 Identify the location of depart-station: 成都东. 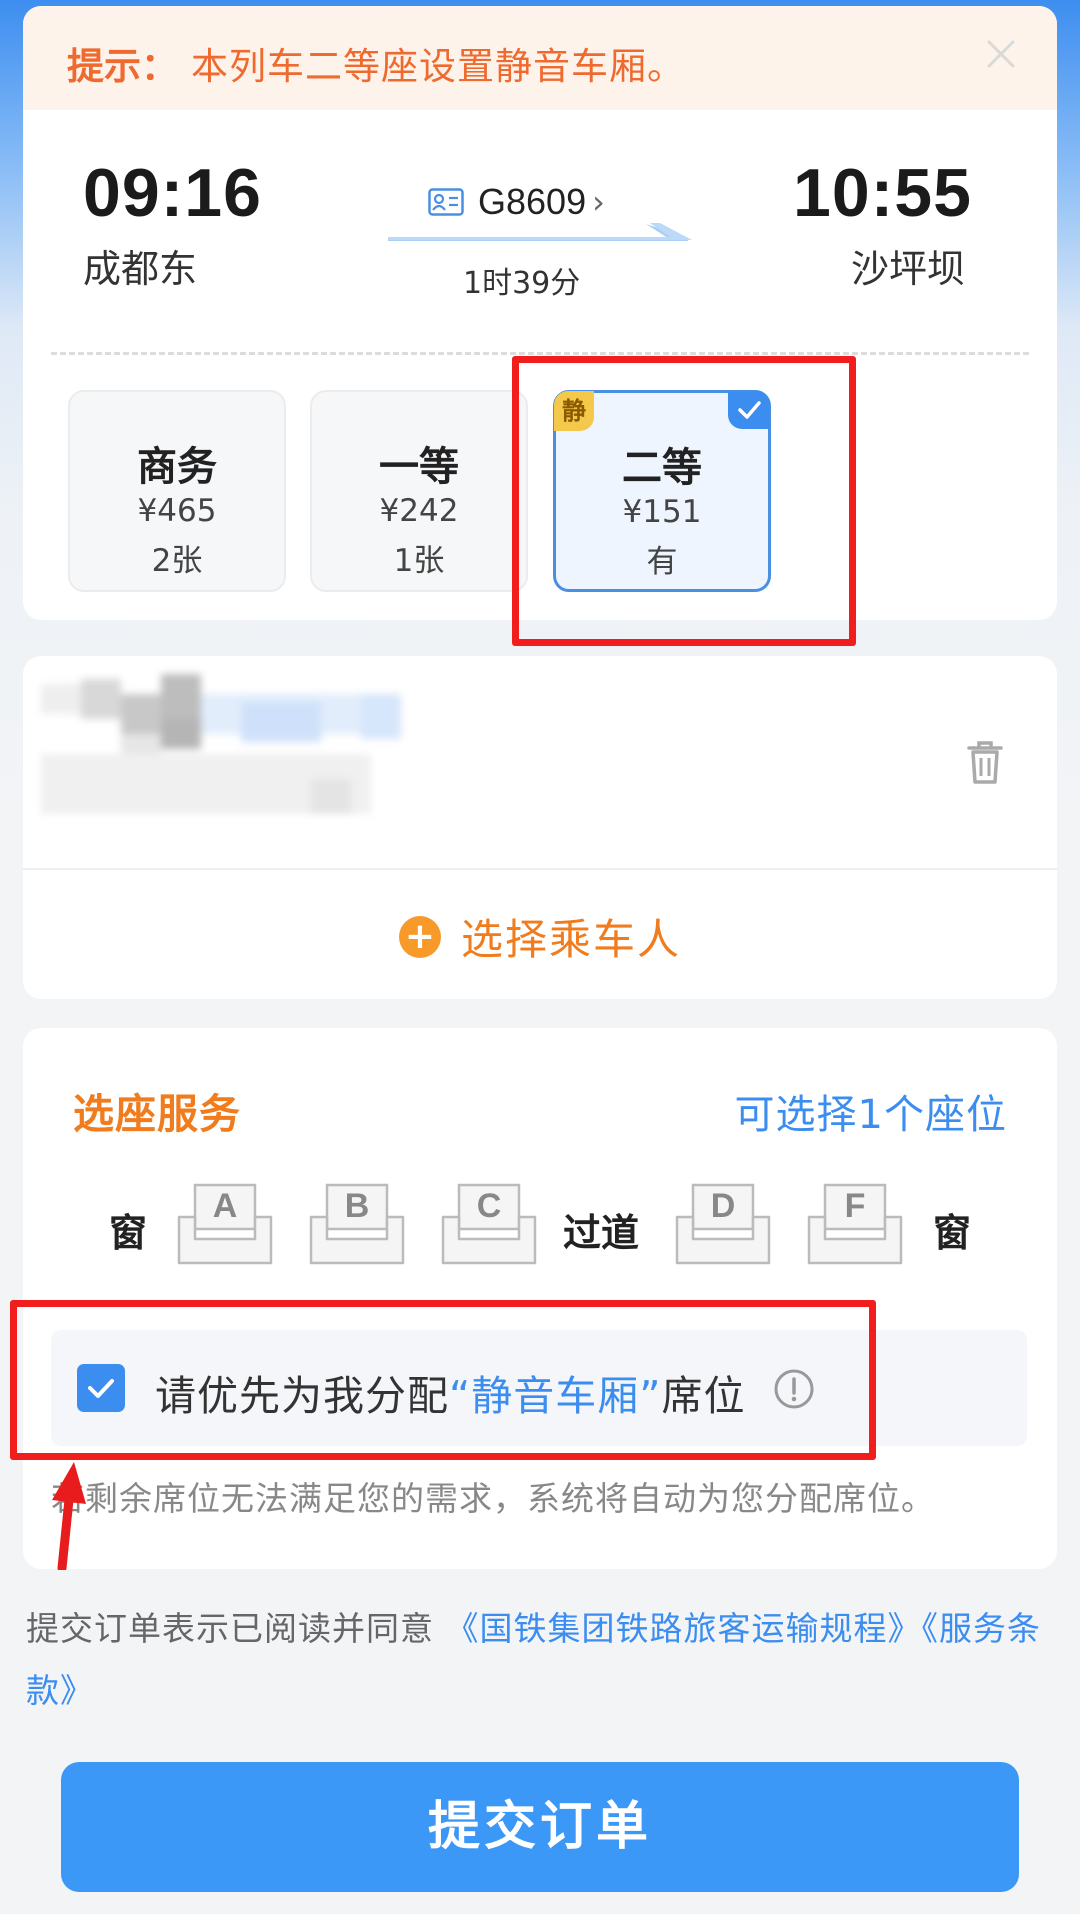
(140, 269).